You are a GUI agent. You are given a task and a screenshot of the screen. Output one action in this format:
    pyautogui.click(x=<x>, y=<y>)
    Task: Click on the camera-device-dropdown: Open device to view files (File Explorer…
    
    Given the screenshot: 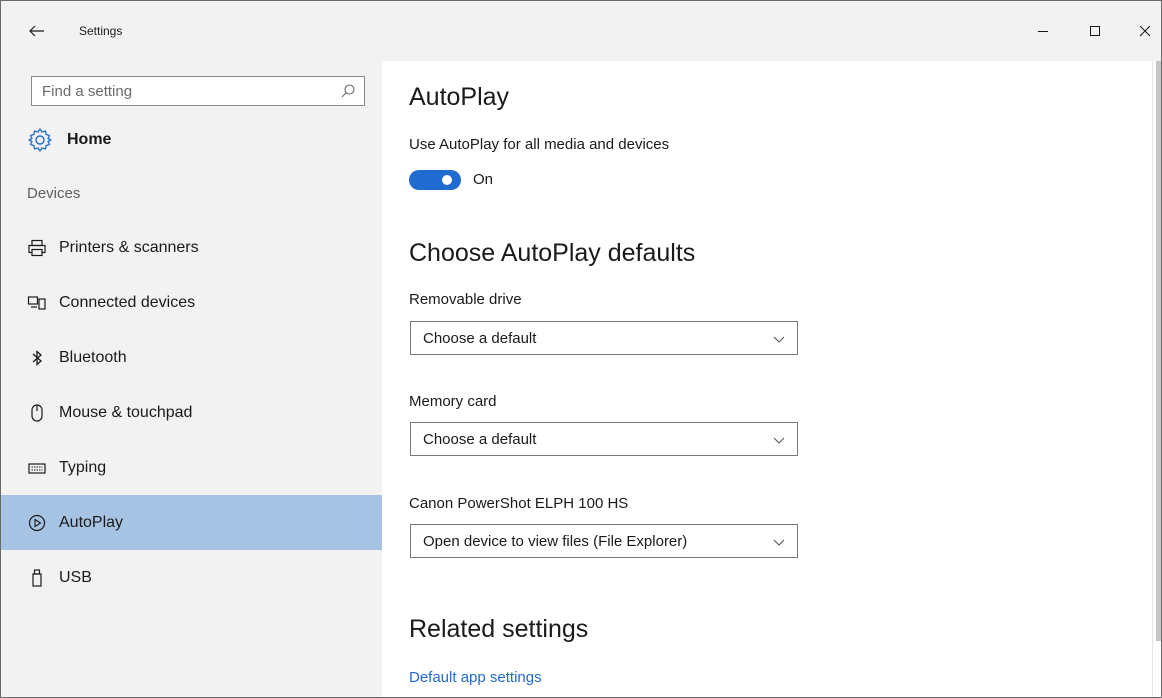 What is the action you would take?
    pyautogui.click(x=604, y=541)
    